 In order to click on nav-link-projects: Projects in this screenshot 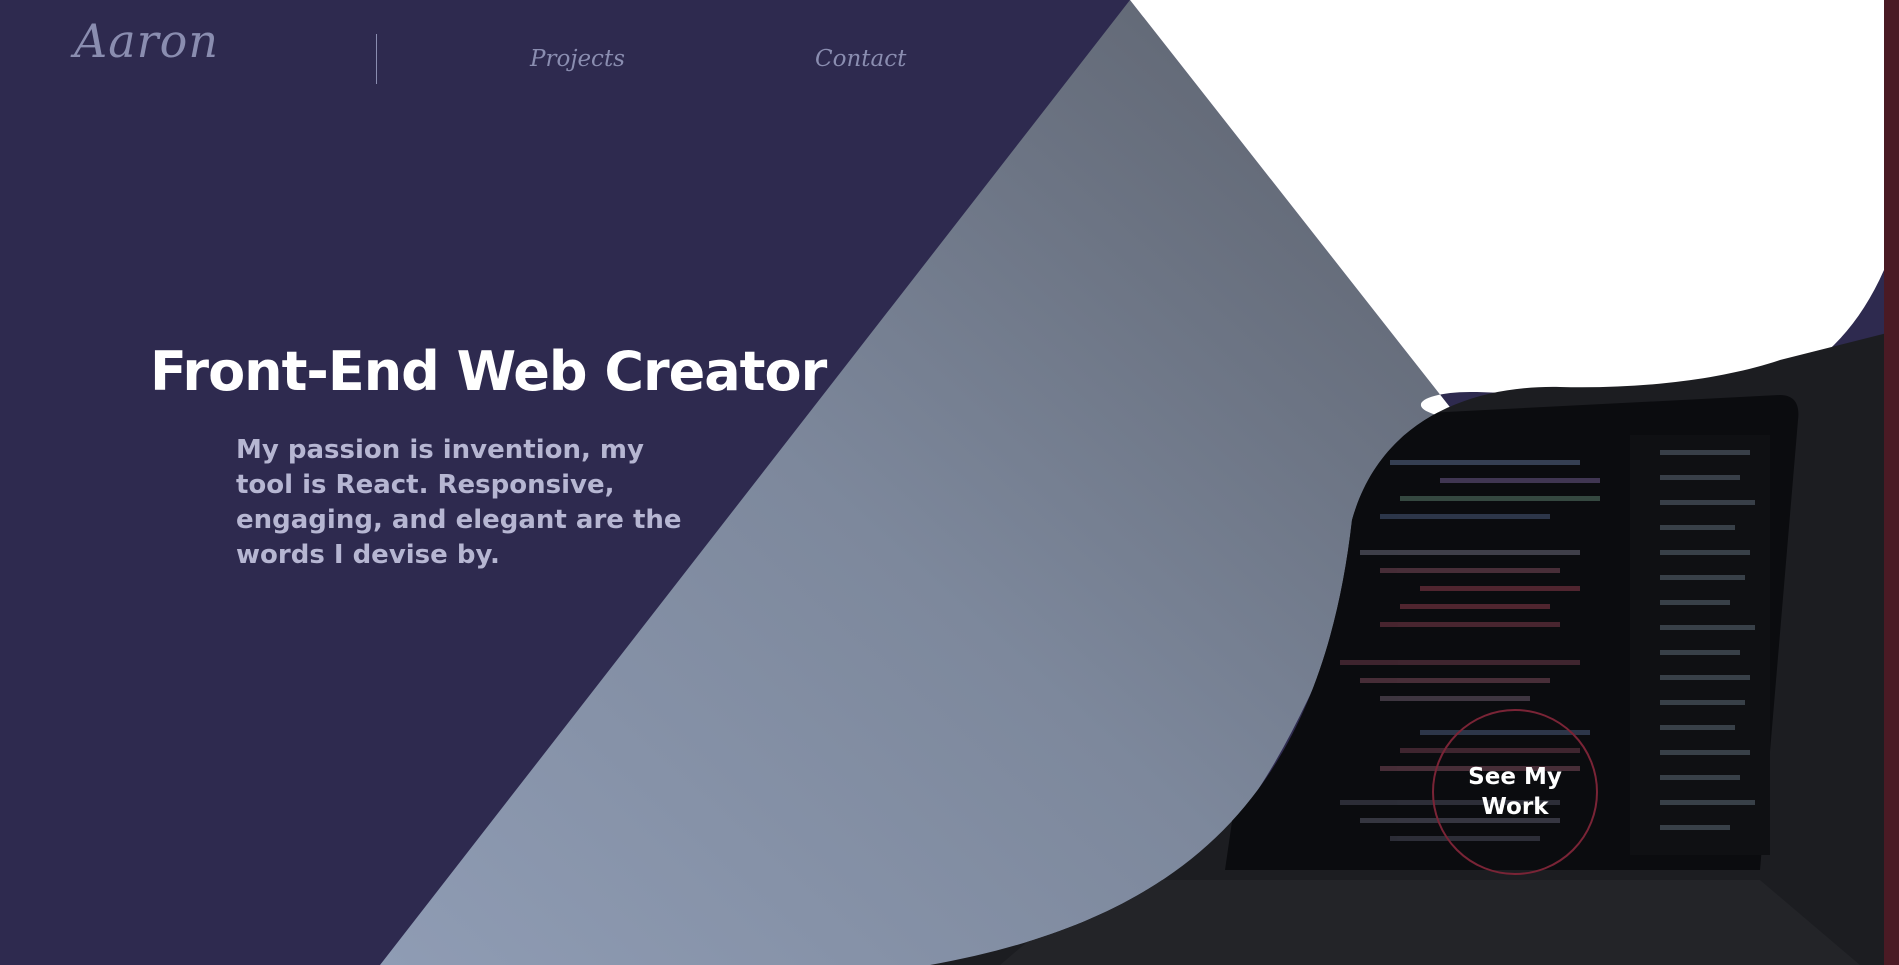, I will do `click(577, 59)`.